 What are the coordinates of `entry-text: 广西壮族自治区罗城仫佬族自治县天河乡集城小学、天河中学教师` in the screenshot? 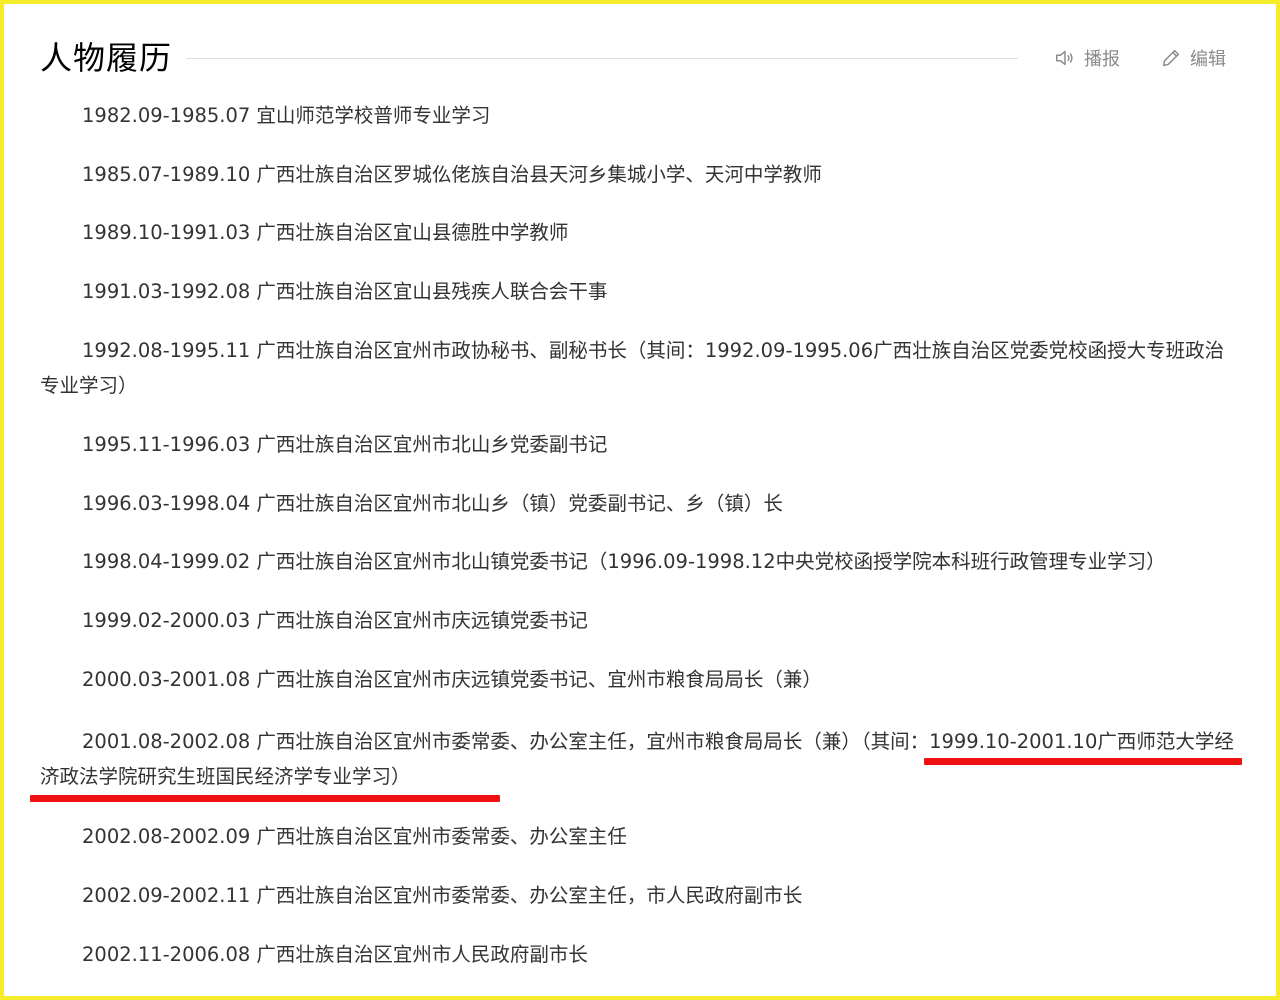 It's located at (539, 174).